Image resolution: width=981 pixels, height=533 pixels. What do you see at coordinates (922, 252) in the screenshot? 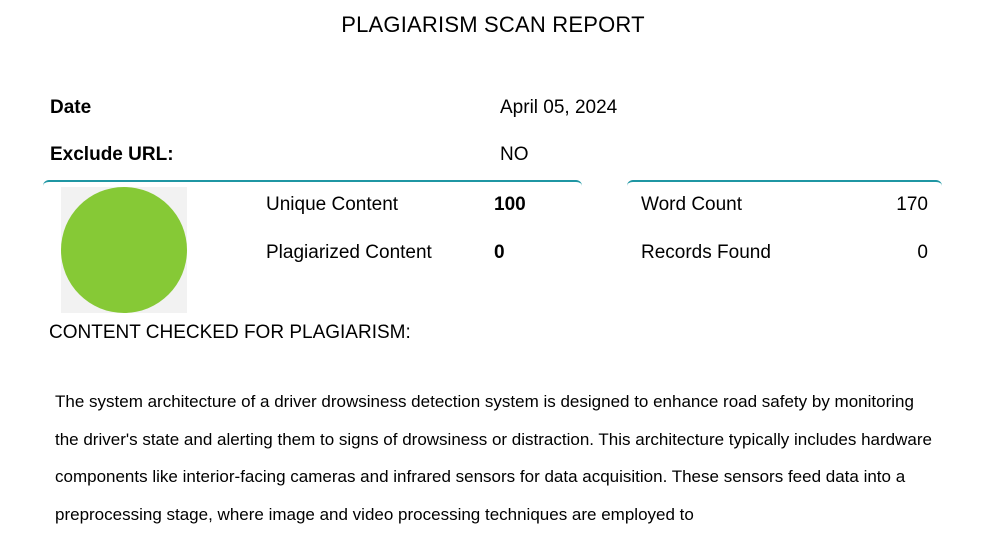
I see `records-found-value: 0` at bounding box center [922, 252].